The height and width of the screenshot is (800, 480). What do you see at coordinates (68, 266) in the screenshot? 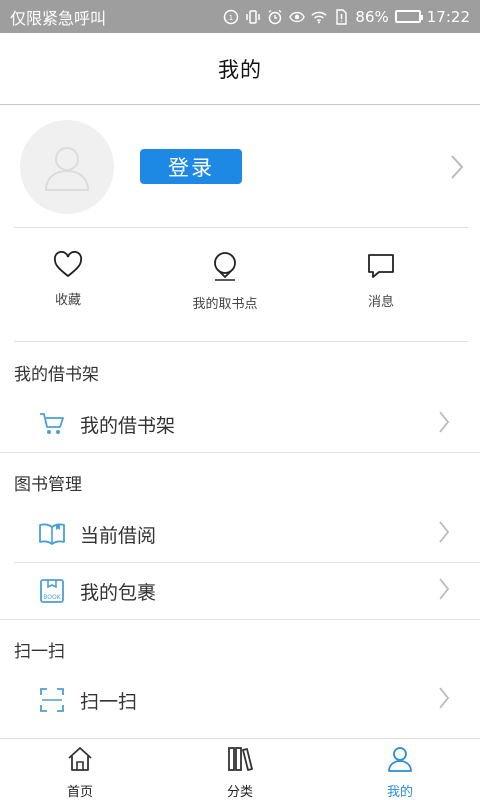
I see `heart-icon` at bounding box center [68, 266].